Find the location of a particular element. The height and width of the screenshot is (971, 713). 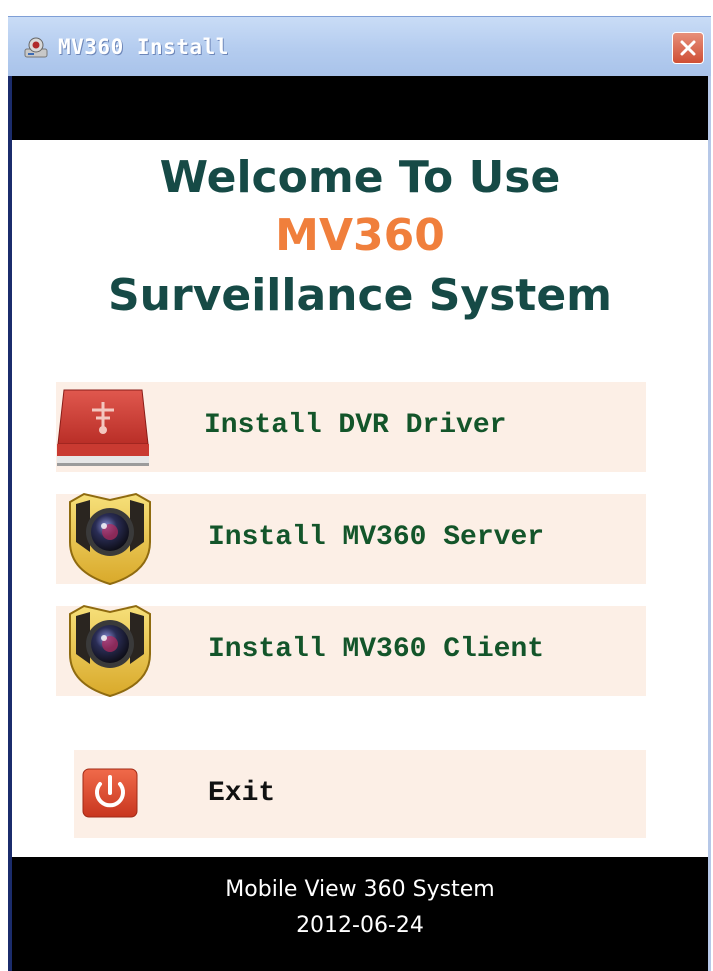

window-title: MV360 Install is located at coordinates (143, 47).